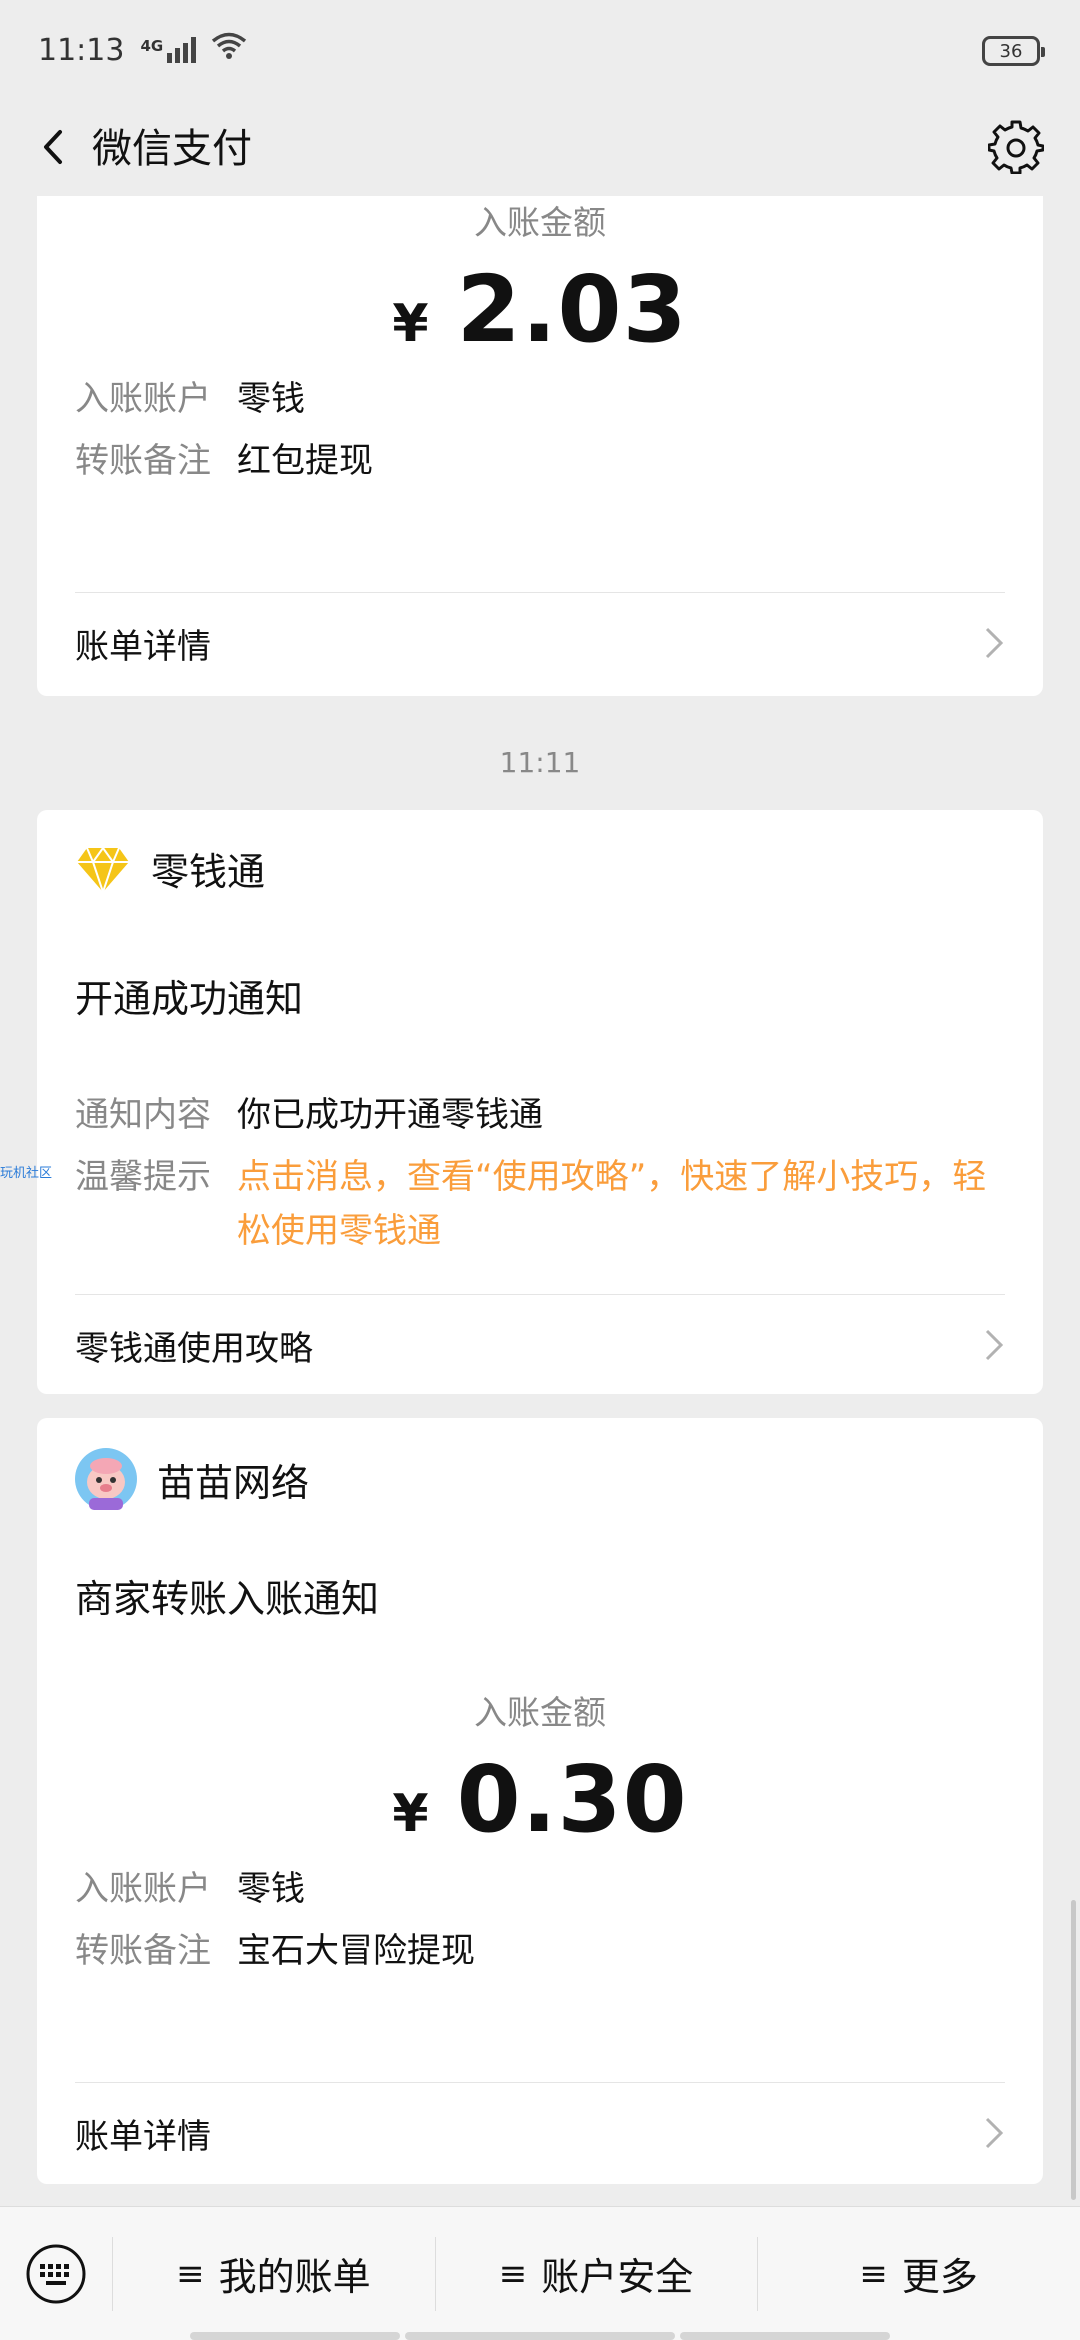 The width and height of the screenshot is (1080, 2340). Describe the element at coordinates (143, 1115) in the screenshot. I see `row-key: 通知内容` at that location.